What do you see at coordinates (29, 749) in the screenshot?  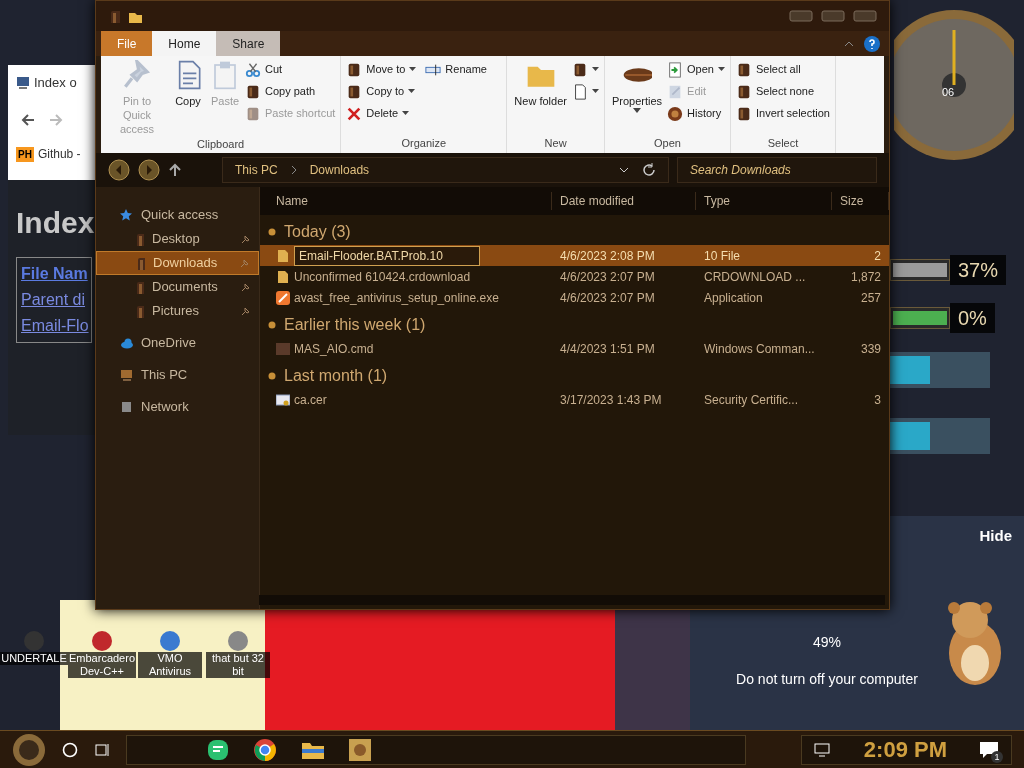 I see `start-button` at bounding box center [29, 749].